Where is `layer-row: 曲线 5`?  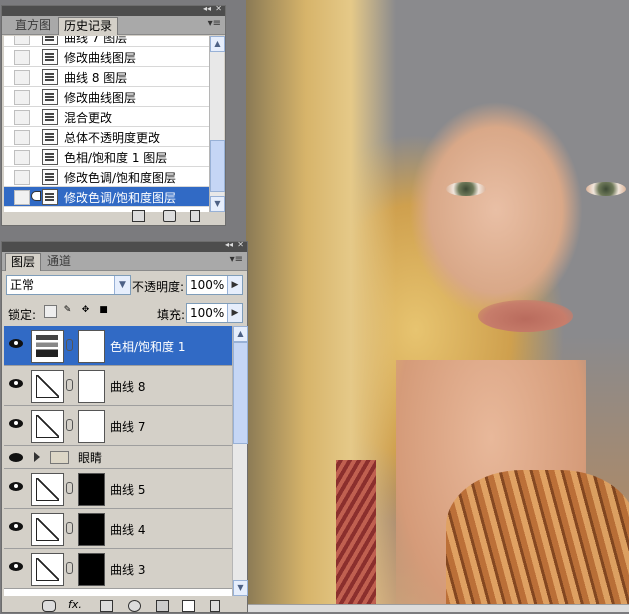 layer-row: 曲线 5 is located at coordinates (118, 489).